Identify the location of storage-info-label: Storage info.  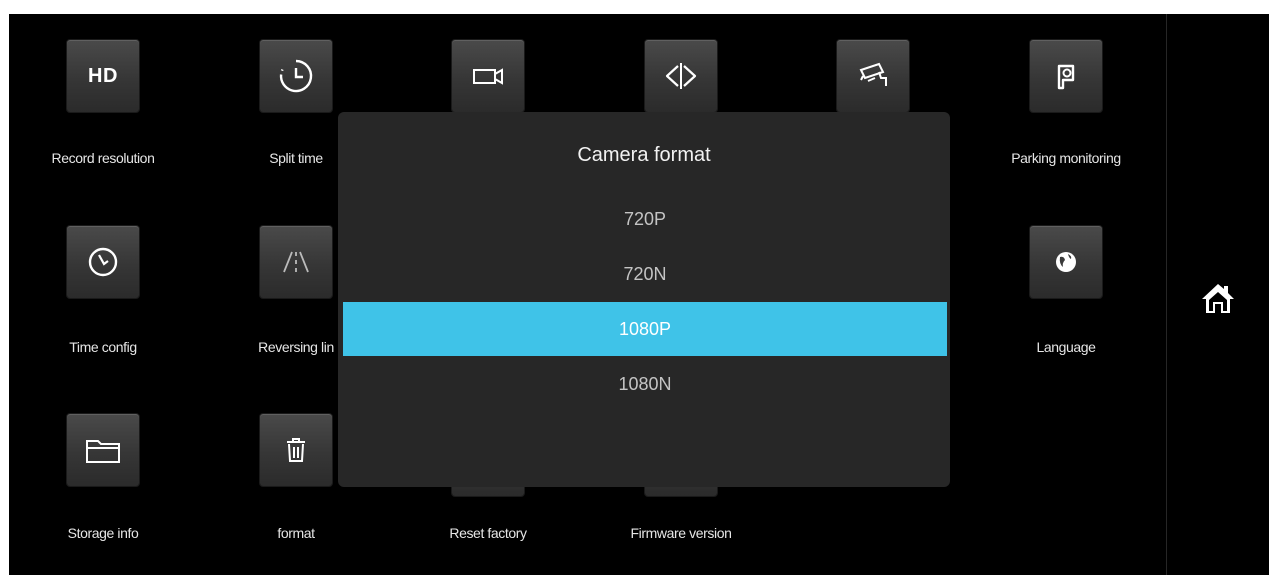
(103, 533).